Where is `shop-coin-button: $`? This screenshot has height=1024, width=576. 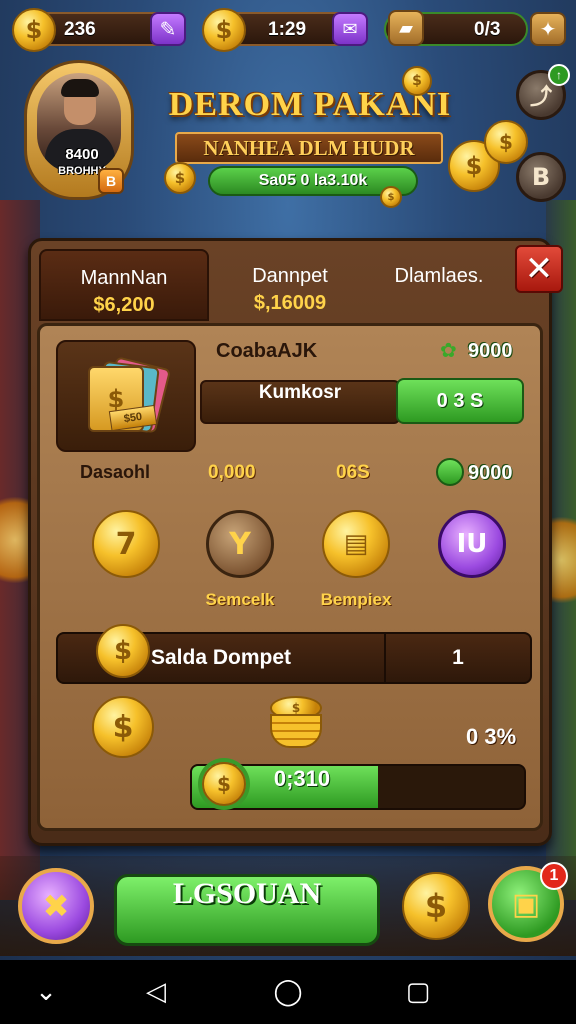
shop-coin-button: $ is located at coordinates (436, 906).